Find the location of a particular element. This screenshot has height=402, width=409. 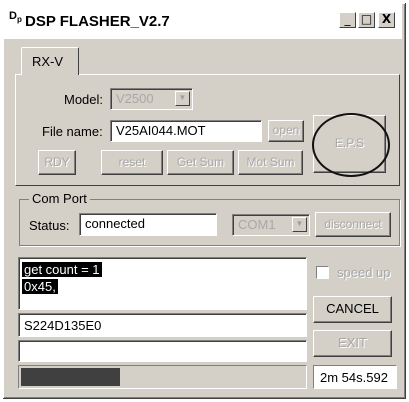

close-button: X is located at coordinates (386, 20).